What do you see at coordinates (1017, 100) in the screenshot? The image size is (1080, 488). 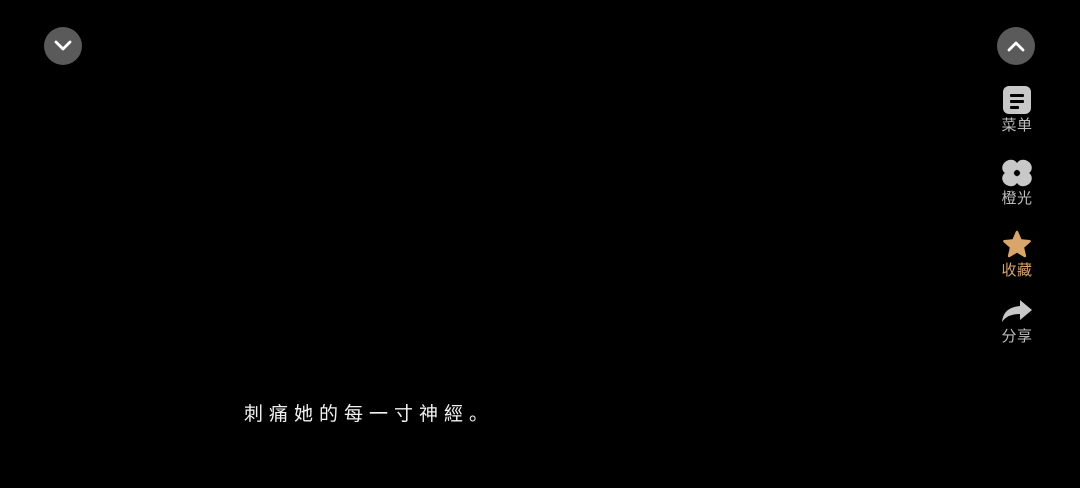 I see `menu-document-icon` at bounding box center [1017, 100].